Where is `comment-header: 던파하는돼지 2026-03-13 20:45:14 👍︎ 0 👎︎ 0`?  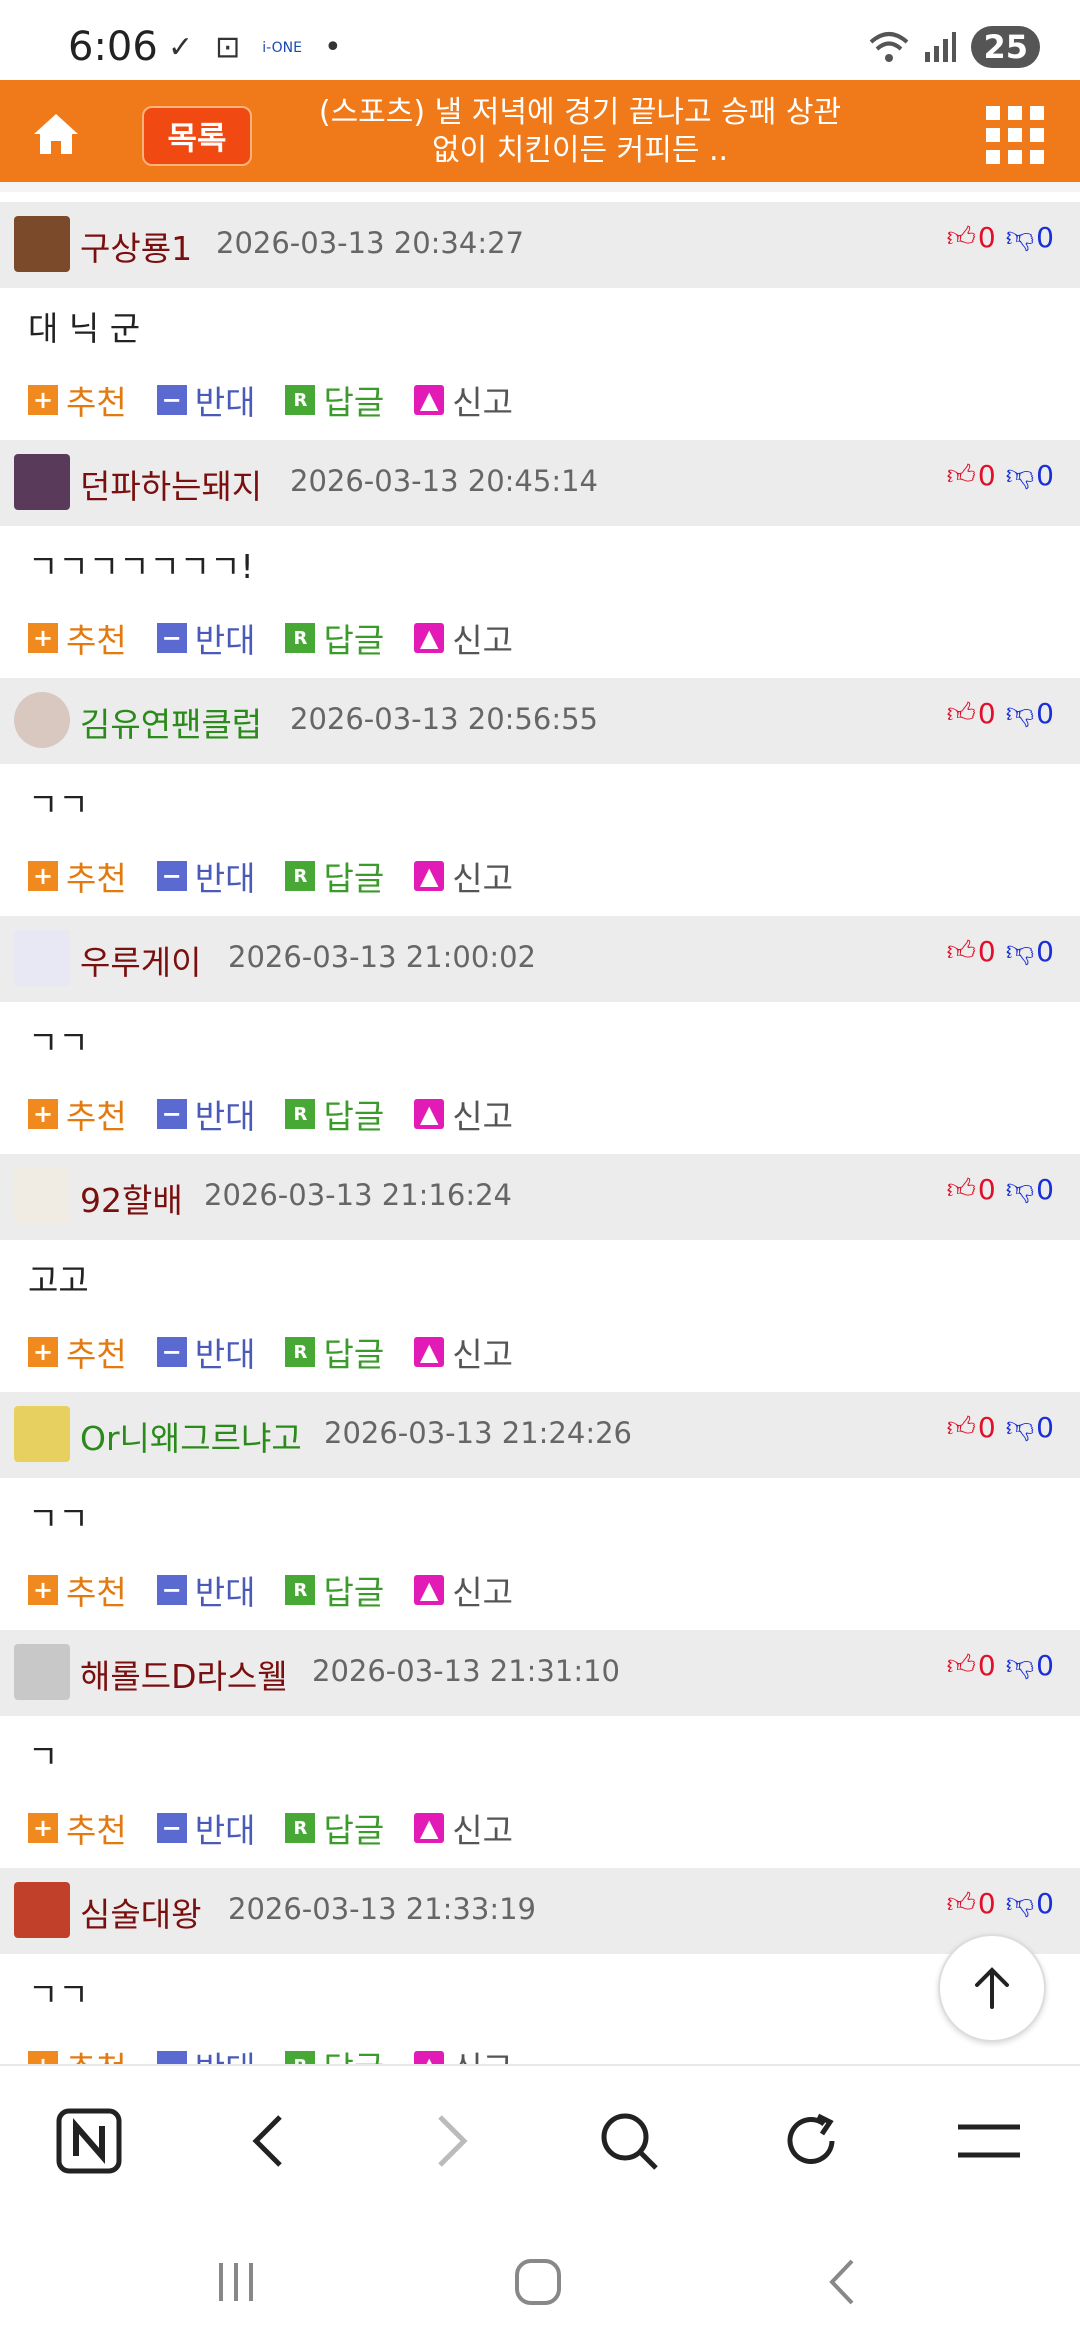
comment-header: 던파하는돼지 2026-03-13 20:45:14 👍︎ 0 👎︎ 0 is located at coordinates (540, 483).